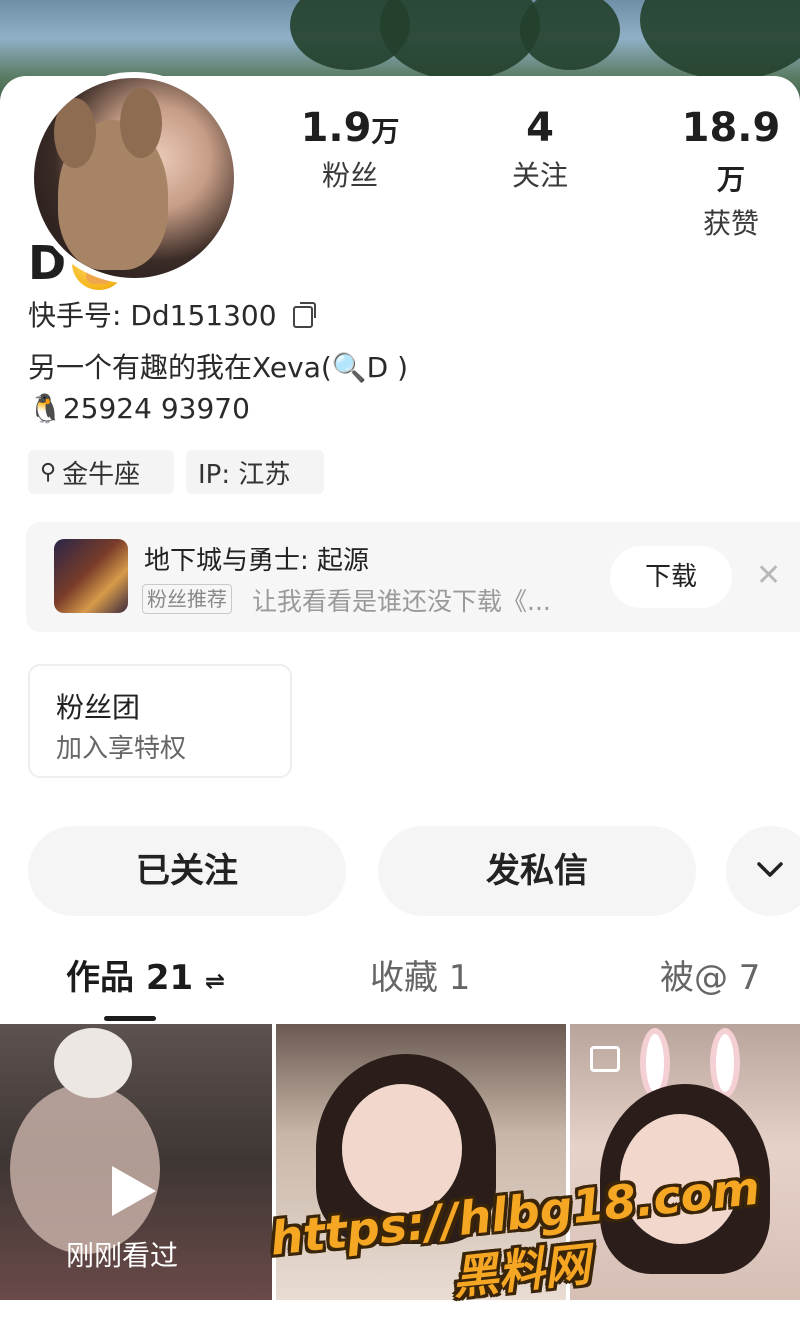 The height and width of the screenshot is (1327, 800). Describe the element at coordinates (257, 561) in the screenshot. I see `ad-title: 地下城与勇士: 起源` at that location.